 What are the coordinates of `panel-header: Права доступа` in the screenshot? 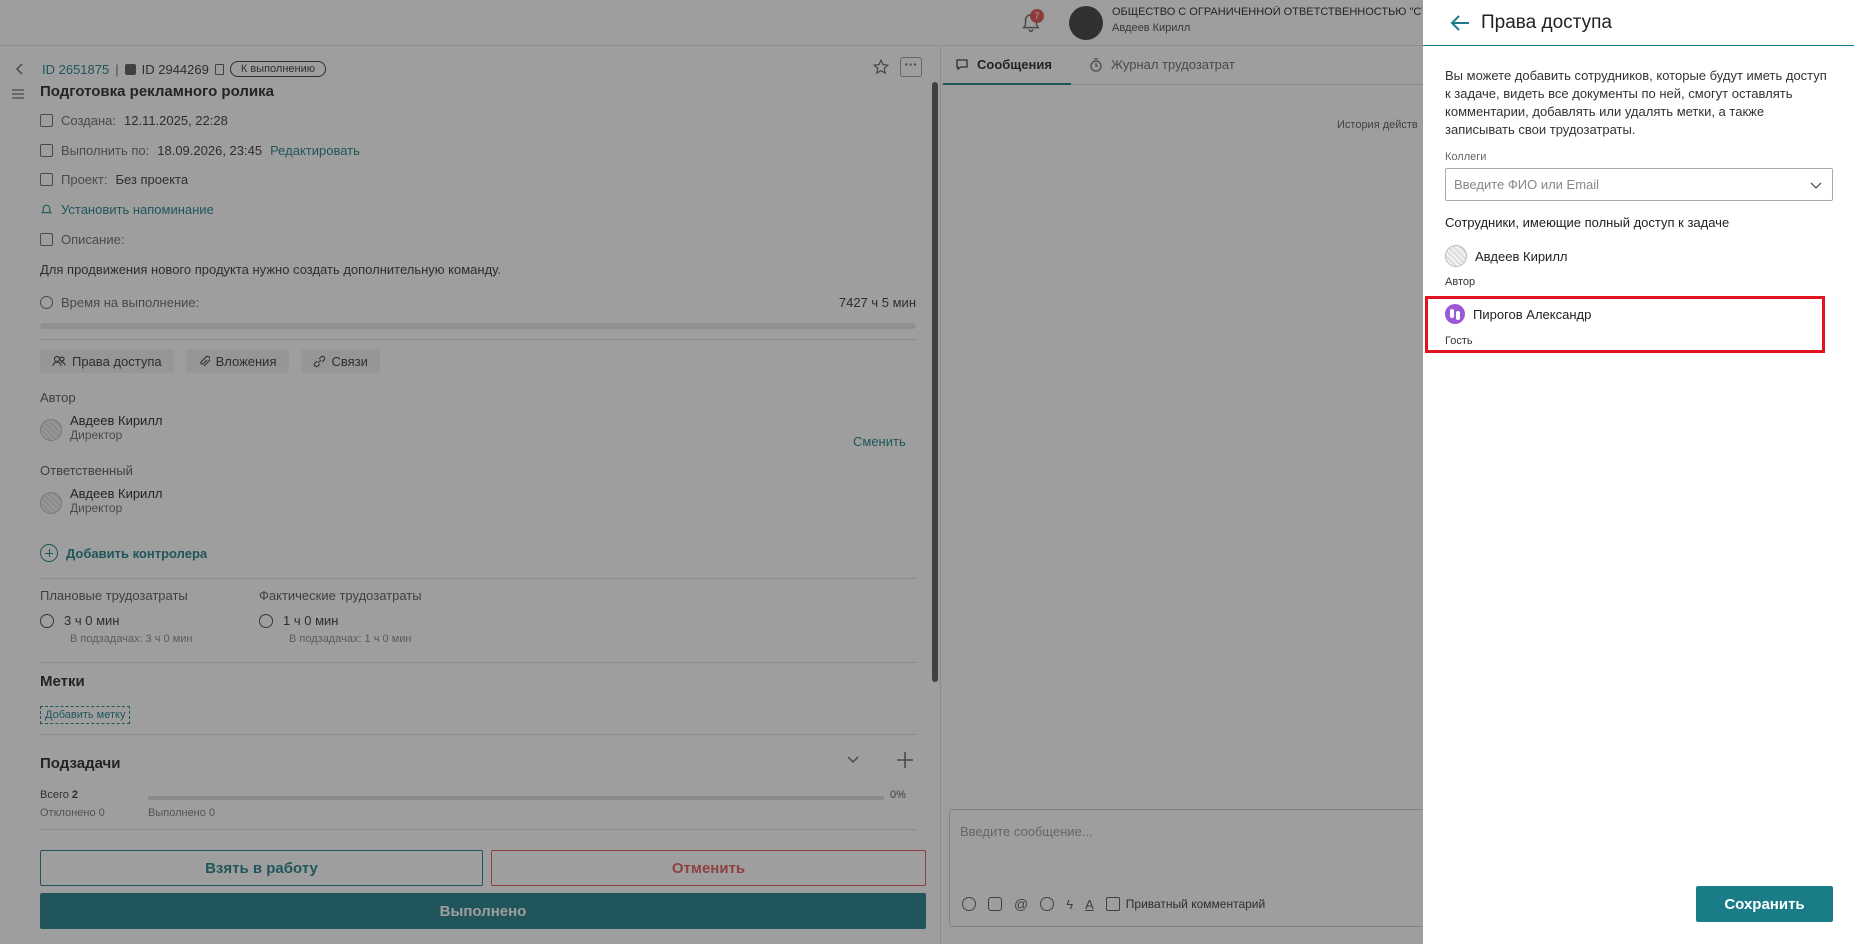 It's located at (1638, 23).